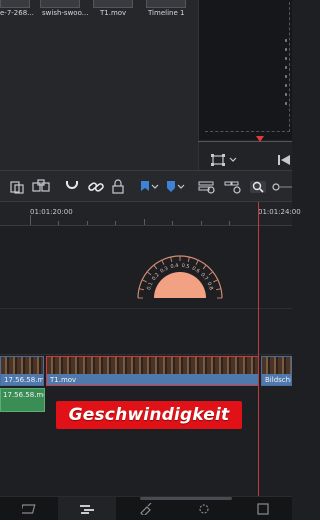 This screenshot has height=520, width=320. I want to click on edit-icon, so click(87, 509).